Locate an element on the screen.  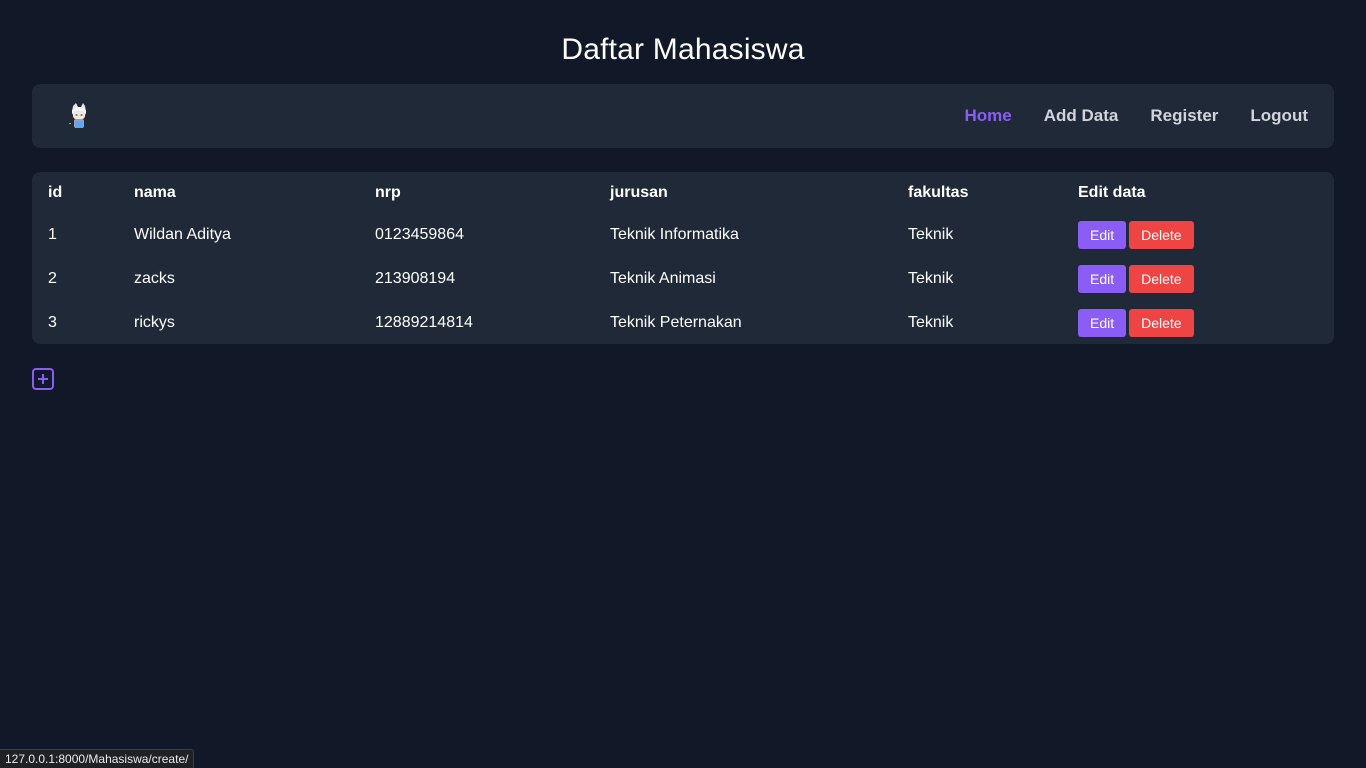
cell-nama: Wildan Aditya is located at coordinates (182, 234).